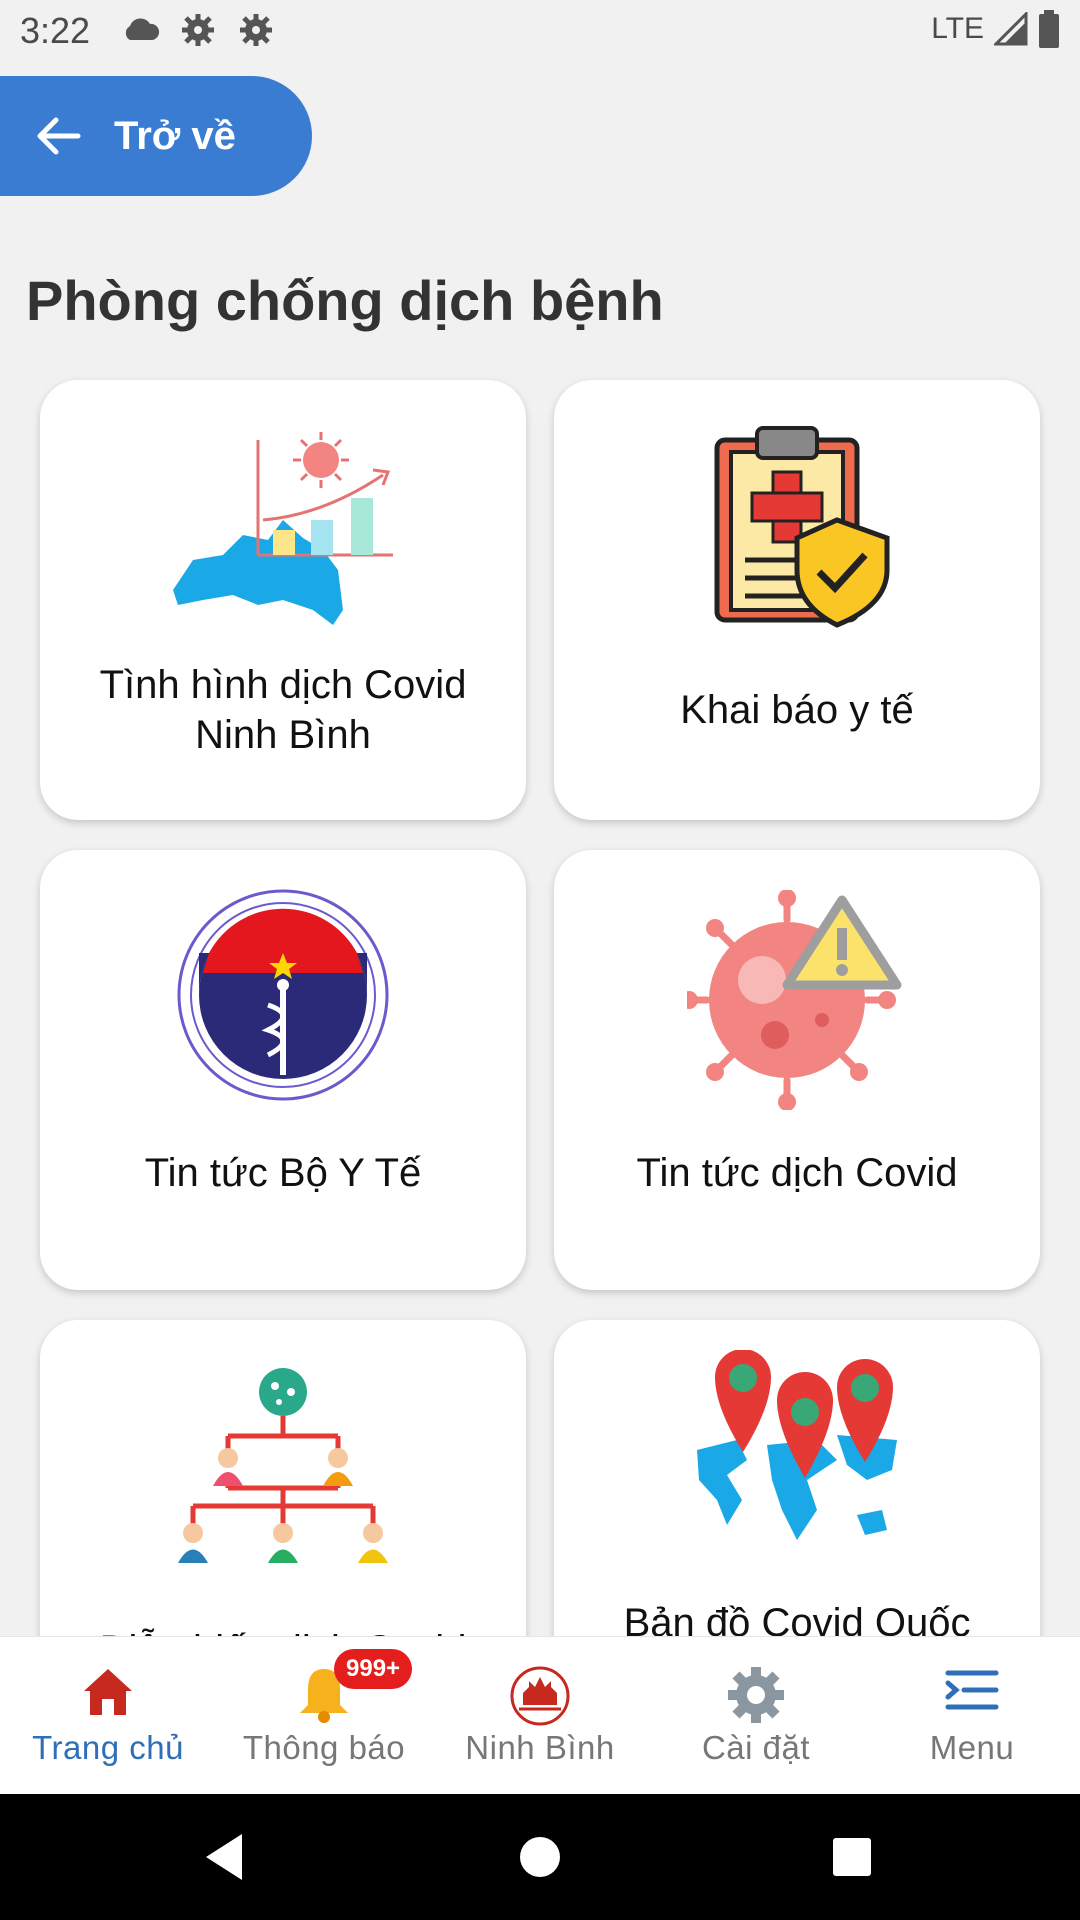  What do you see at coordinates (957, 28) in the screenshot?
I see `network-type: LTE` at bounding box center [957, 28].